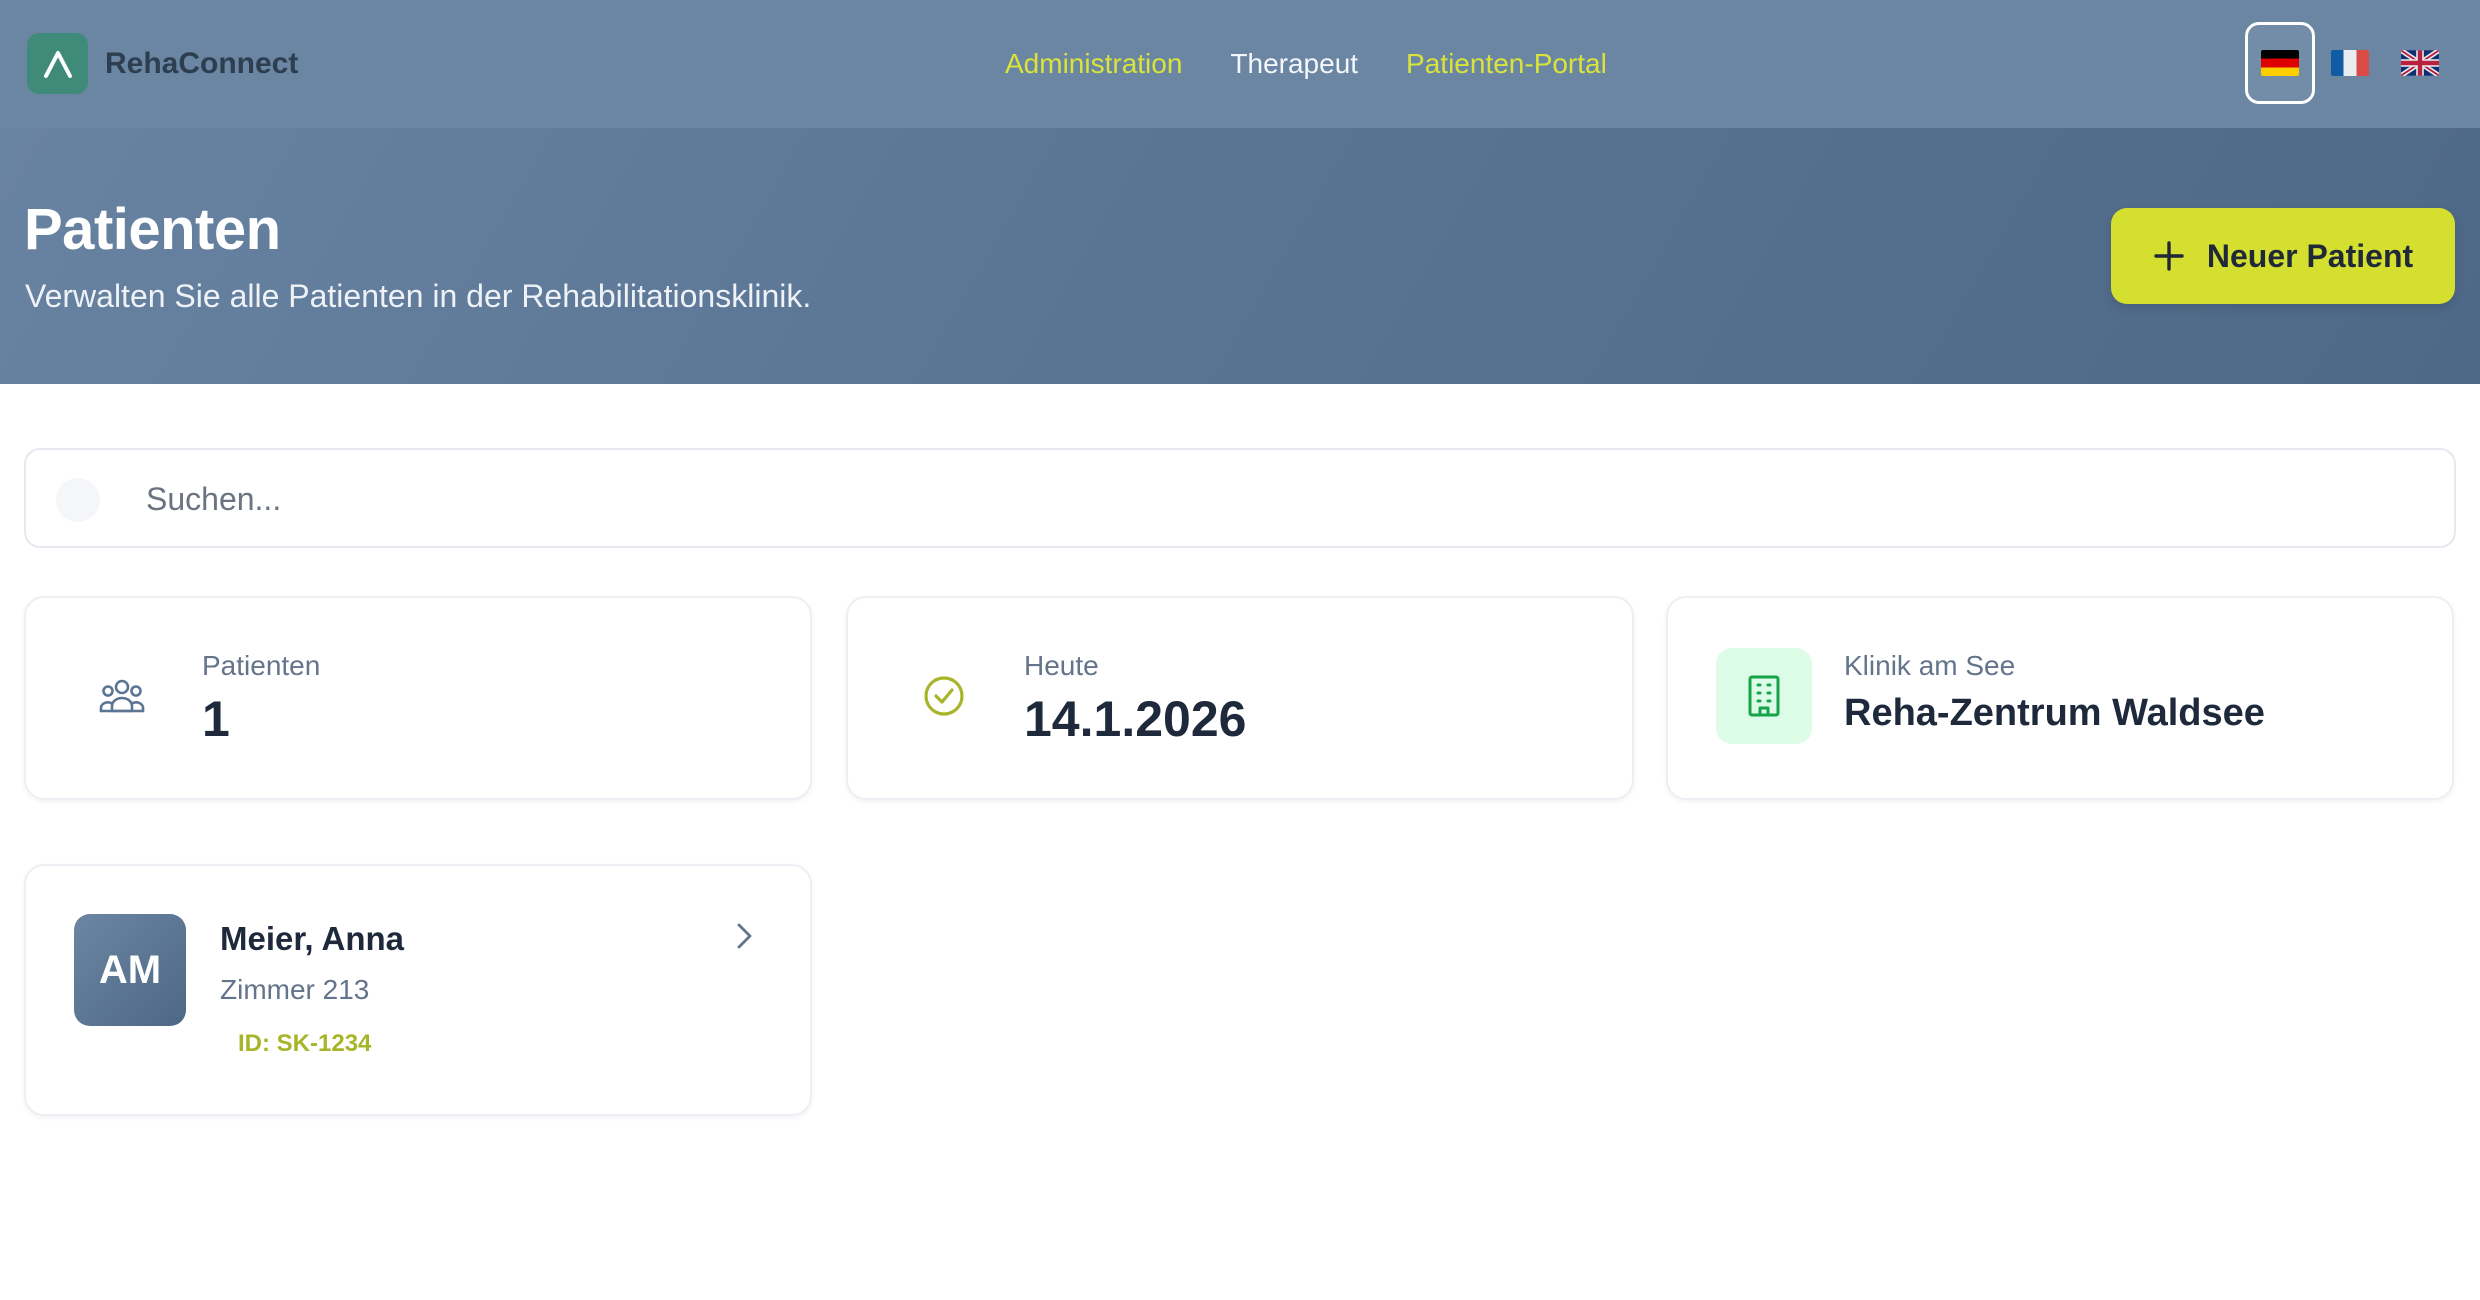 The width and height of the screenshot is (2480, 1300). I want to click on plus-icon, so click(2169, 256).